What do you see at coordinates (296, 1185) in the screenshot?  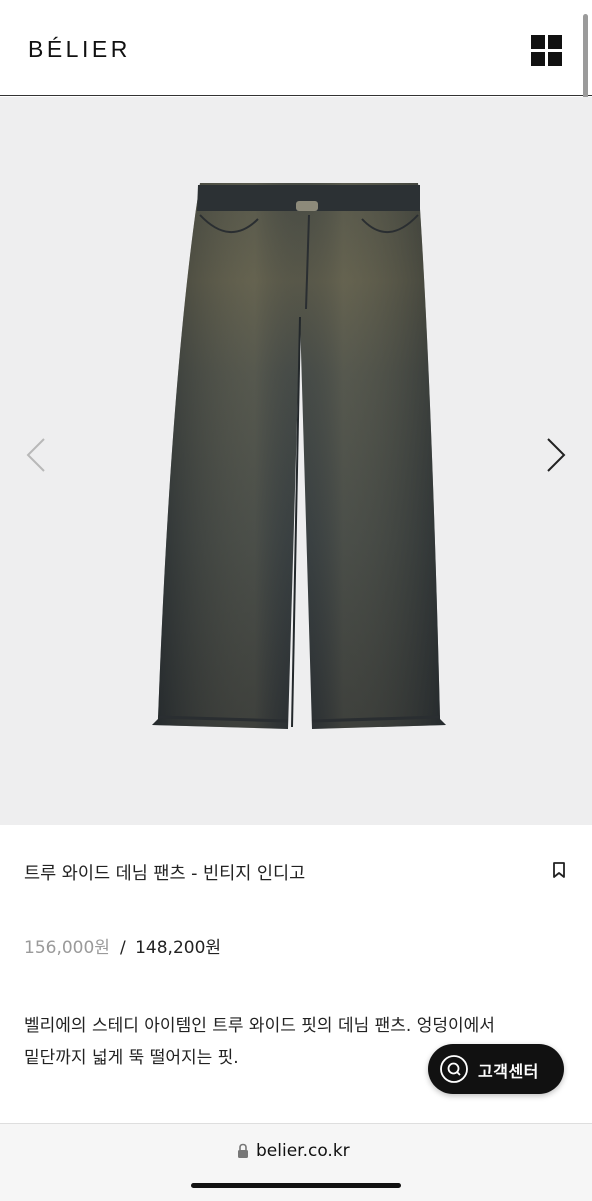 I see `home-indicator` at bounding box center [296, 1185].